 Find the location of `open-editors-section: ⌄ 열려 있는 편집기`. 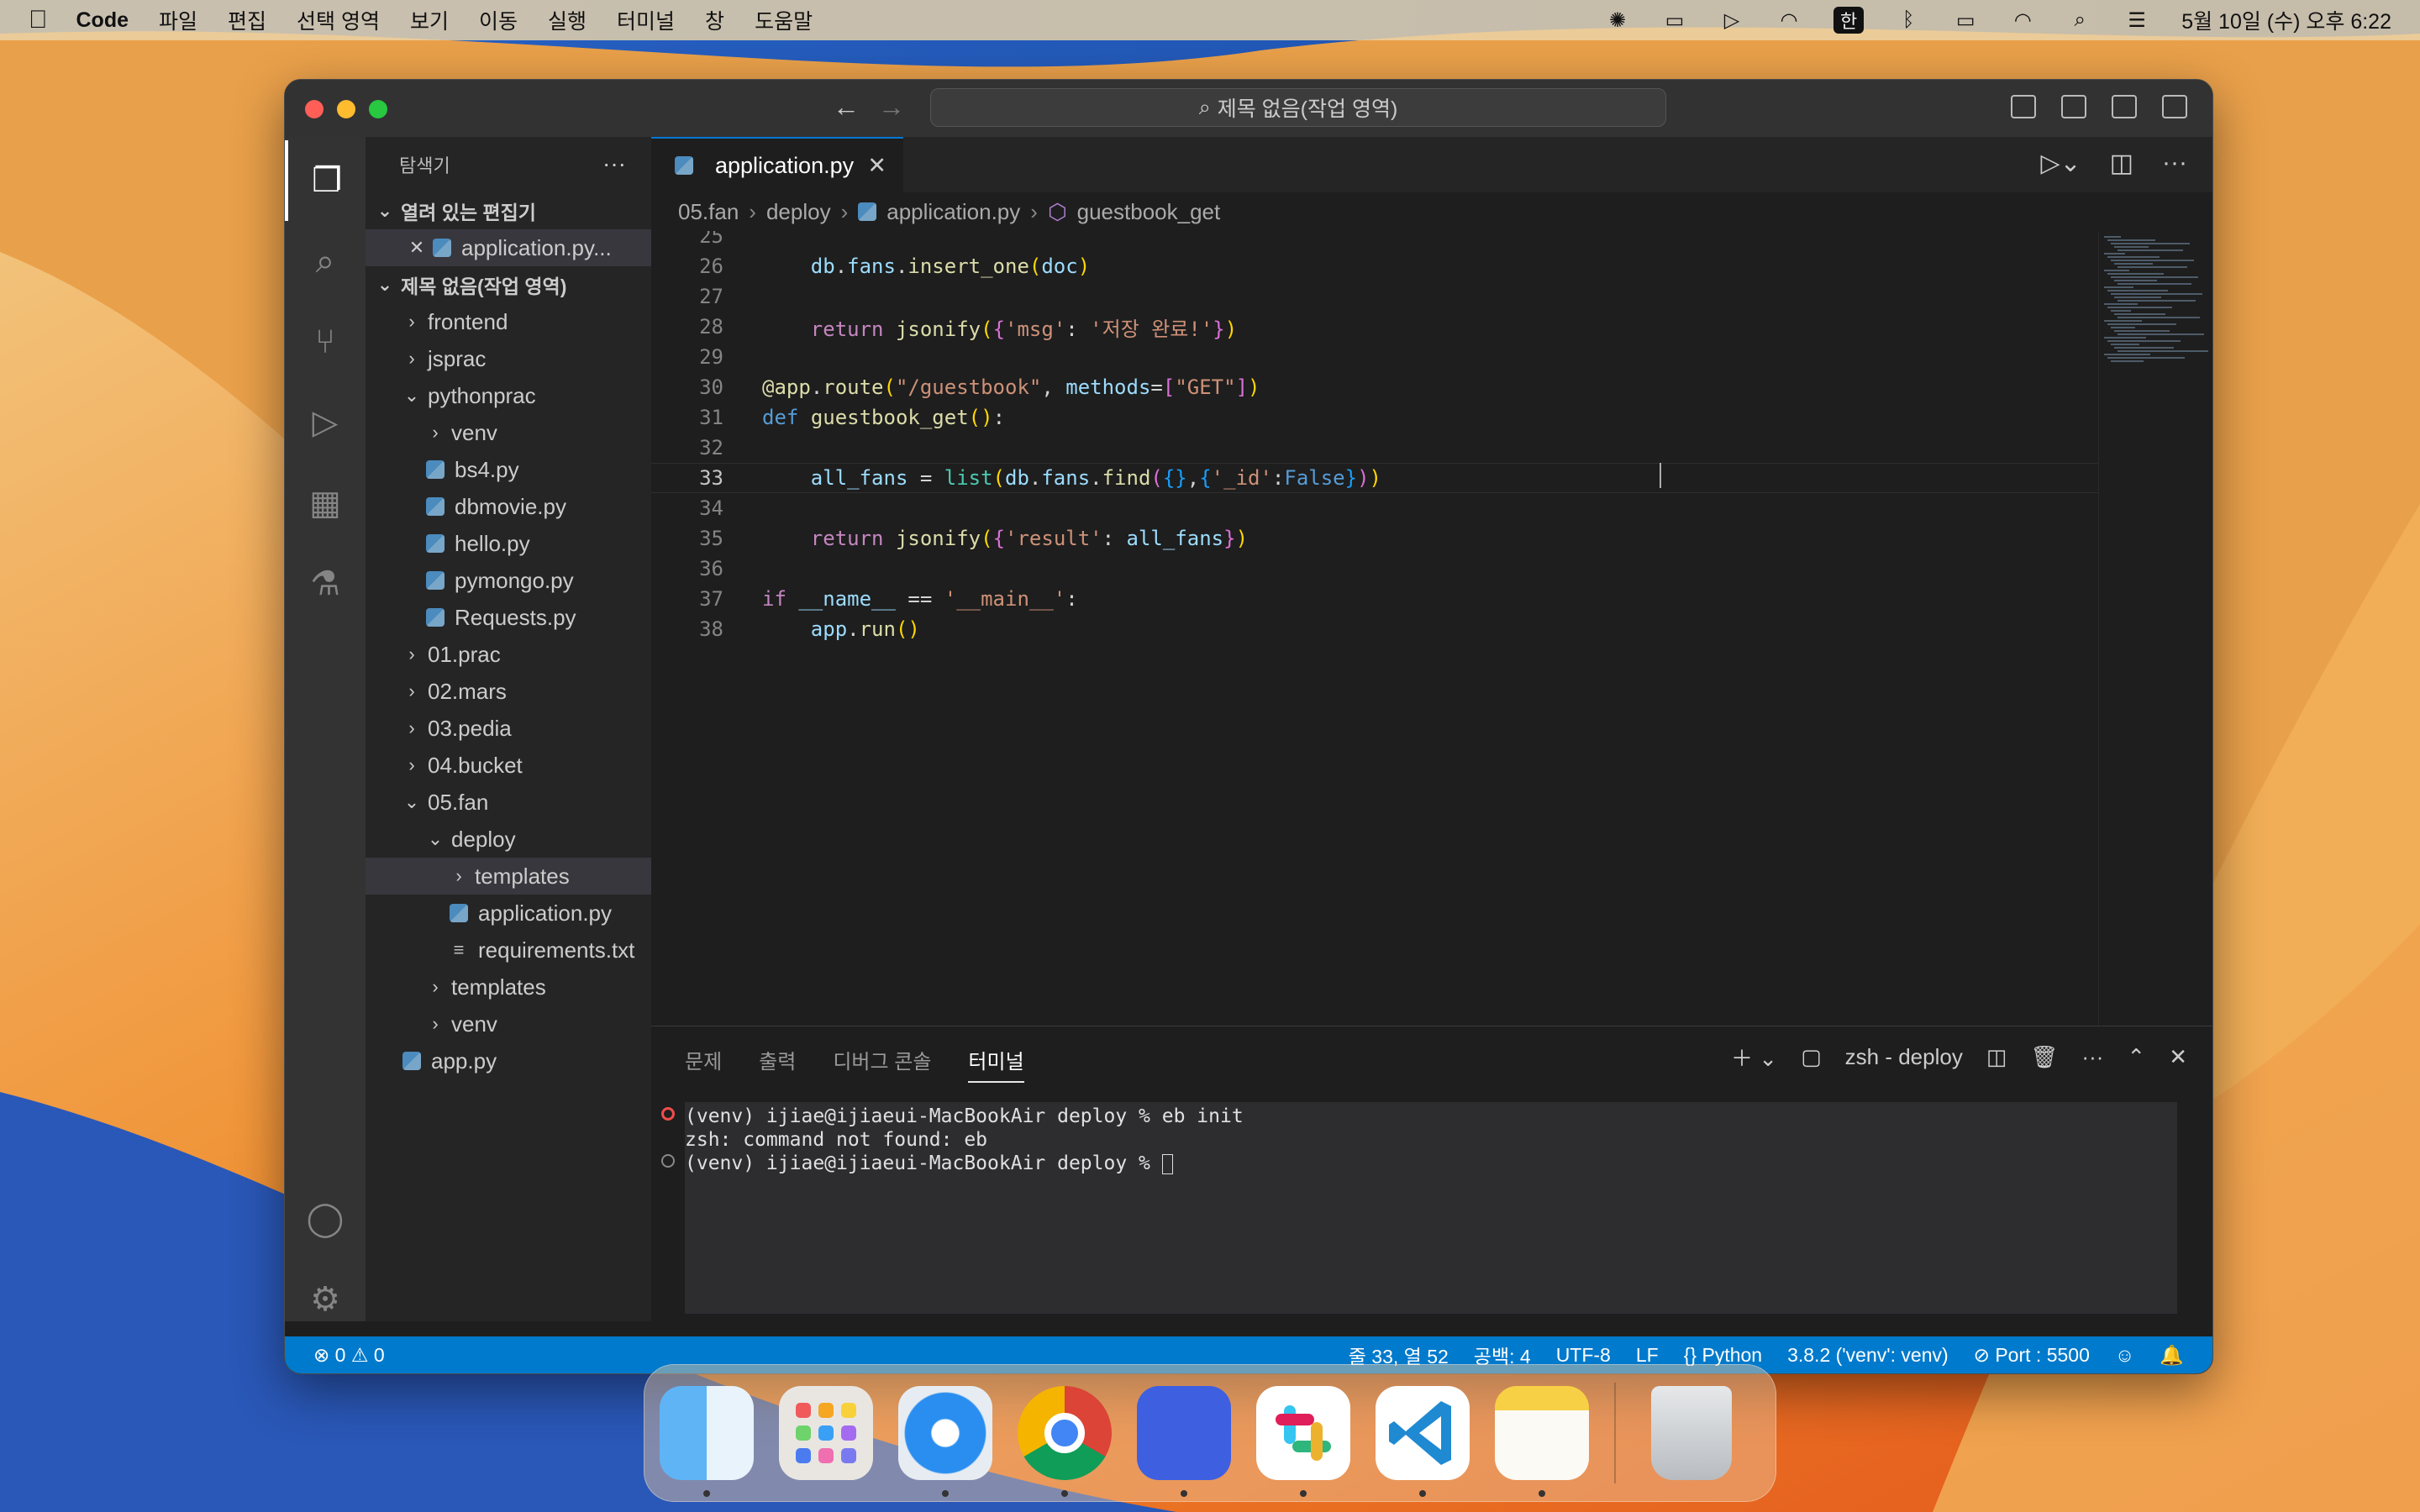

open-editors-section: ⌄ 열려 있는 편집기 is located at coordinates (509, 210).